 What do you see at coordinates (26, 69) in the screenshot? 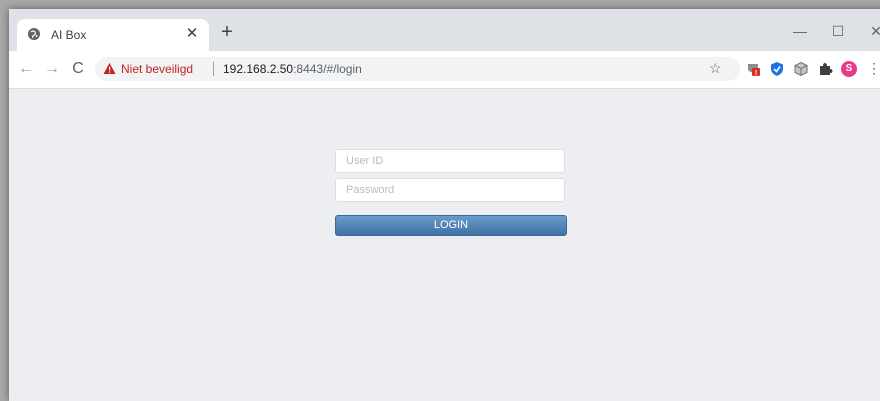
I see `back-button: ←` at bounding box center [26, 69].